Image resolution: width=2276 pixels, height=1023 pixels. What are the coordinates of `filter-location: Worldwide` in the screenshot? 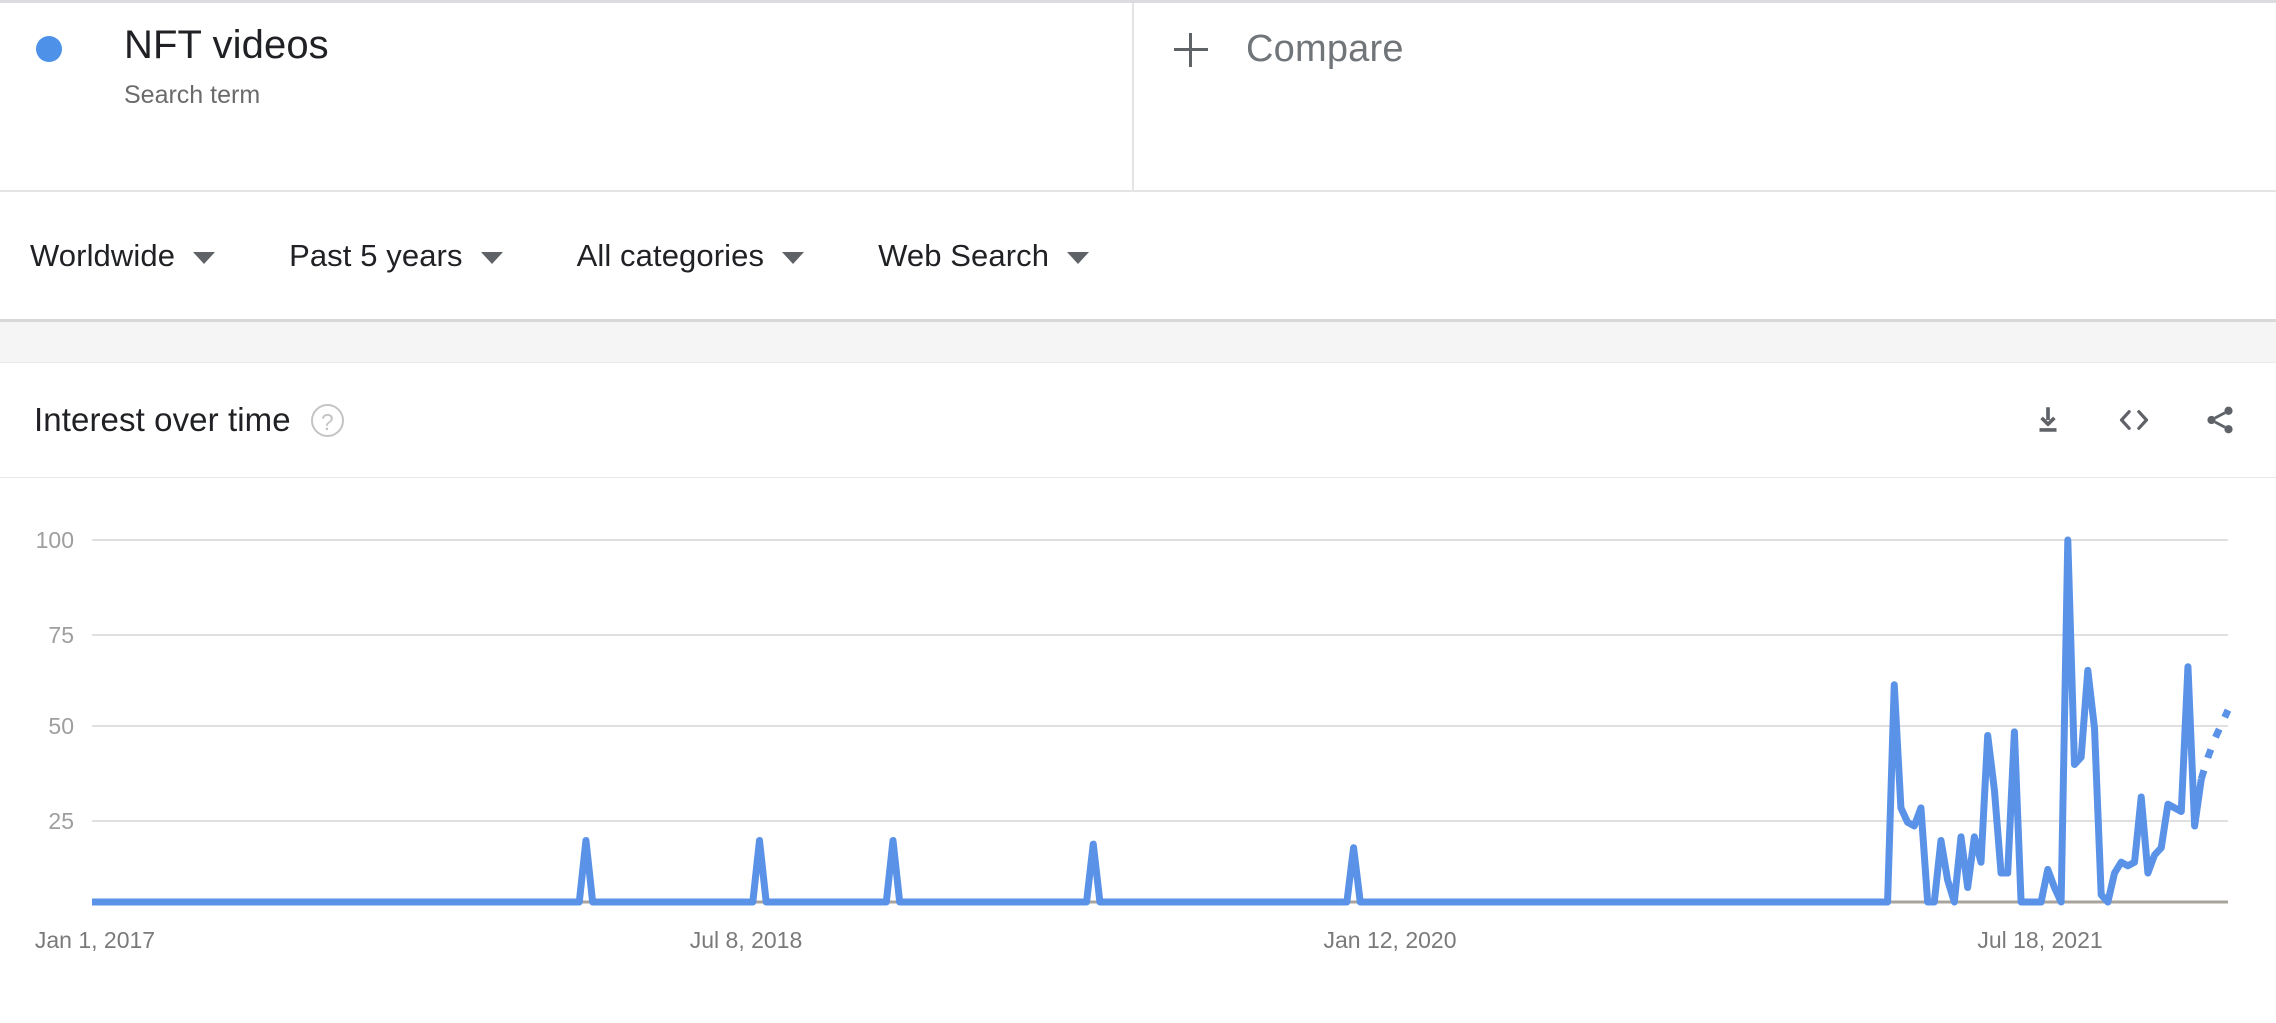 It's located at (123, 255).